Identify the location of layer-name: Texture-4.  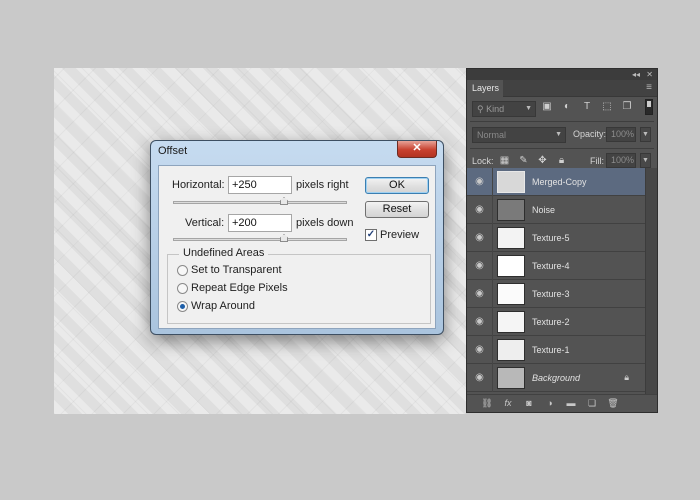
(551, 266).